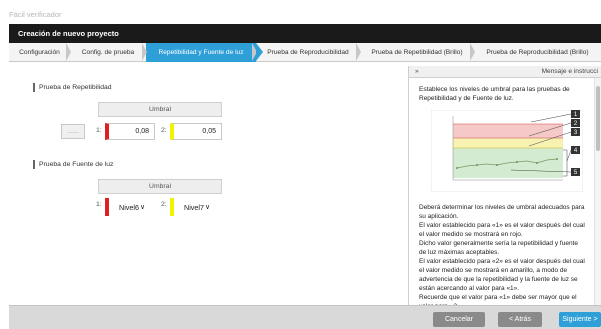 The height and width of the screenshot is (329, 601). What do you see at coordinates (194, 207) in the screenshot?
I see `light-source-level-2-value: Nivel7` at bounding box center [194, 207].